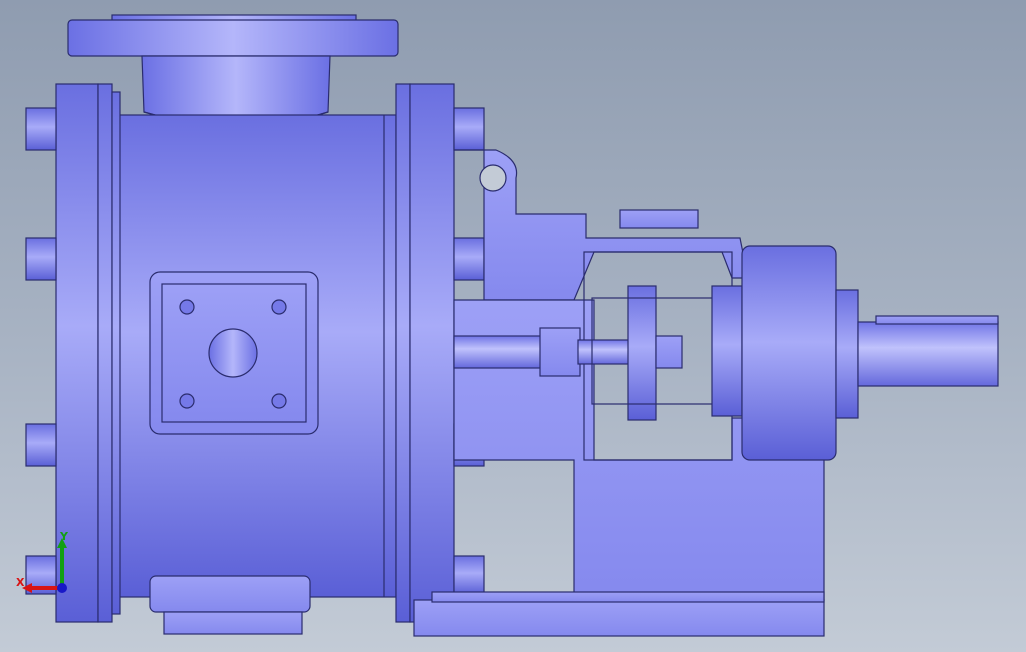 This screenshot has height=652, width=1026. What do you see at coordinates (64, 536) in the screenshot?
I see `axis-y-label: Y` at bounding box center [64, 536].